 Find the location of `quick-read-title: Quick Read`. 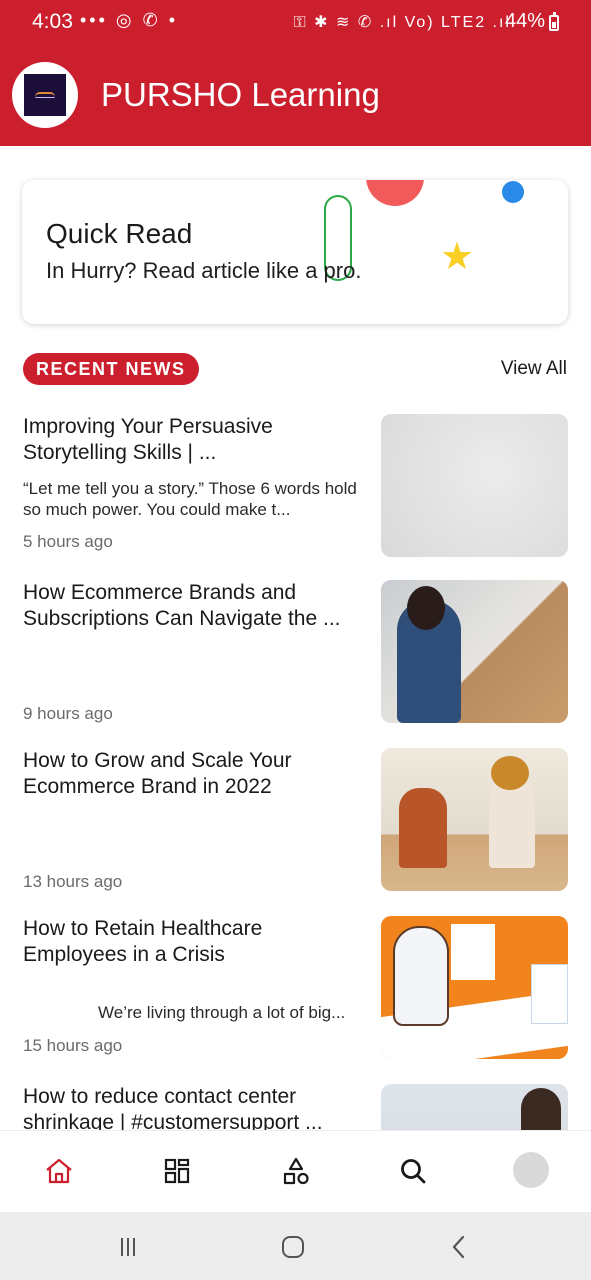

quick-read-title: Quick Read is located at coordinates (119, 233).